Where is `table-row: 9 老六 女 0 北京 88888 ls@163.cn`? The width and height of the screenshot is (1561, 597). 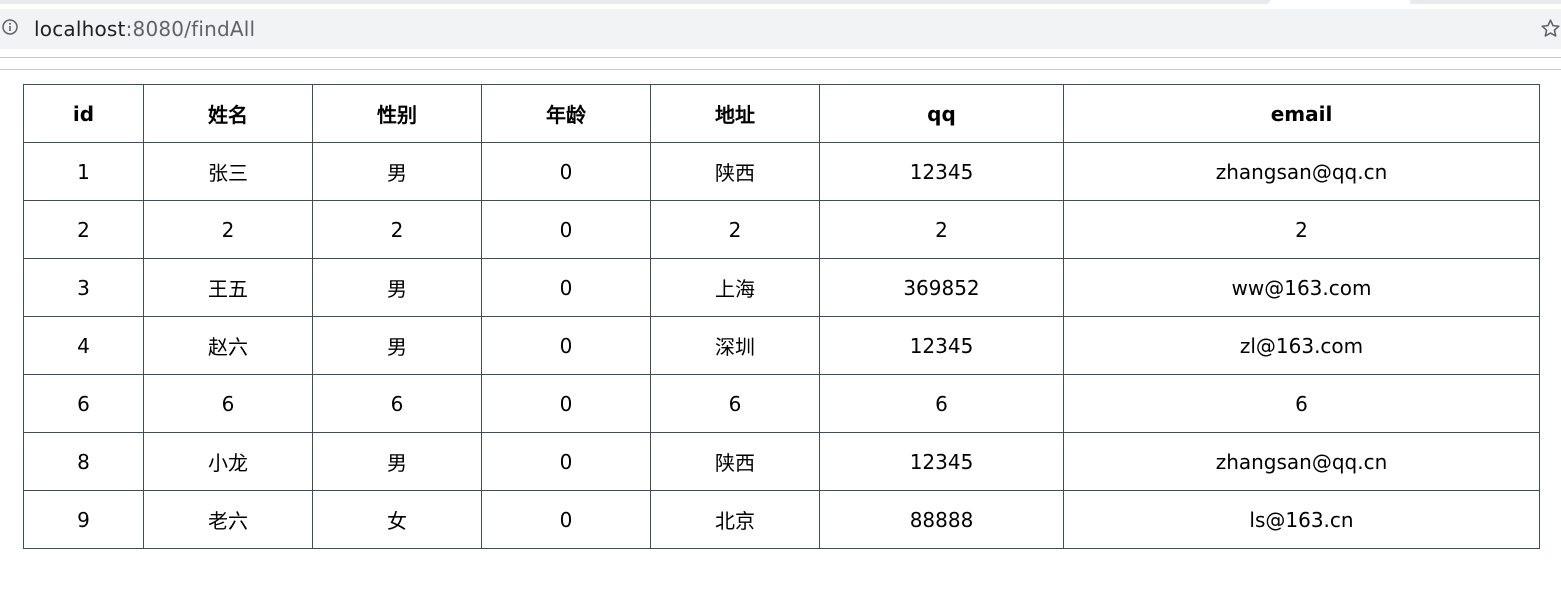 table-row: 9 老六 女 0 北京 88888 ls@163.cn is located at coordinates (781, 519).